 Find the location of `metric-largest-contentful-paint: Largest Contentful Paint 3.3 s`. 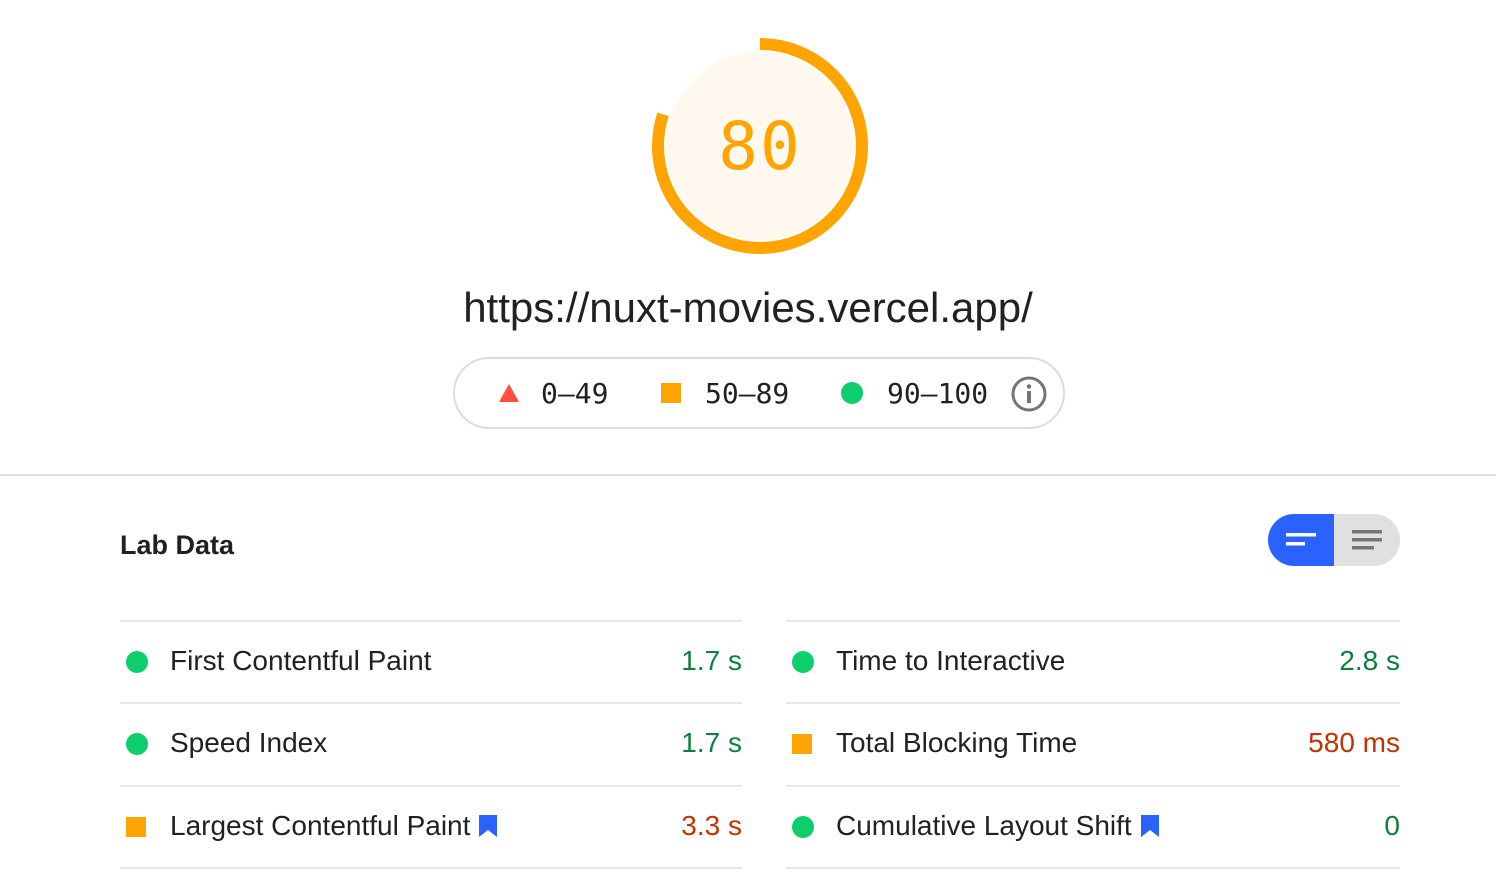

metric-largest-contentful-paint: Largest Contentful Paint 3.3 s is located at coordinates (431, 826).